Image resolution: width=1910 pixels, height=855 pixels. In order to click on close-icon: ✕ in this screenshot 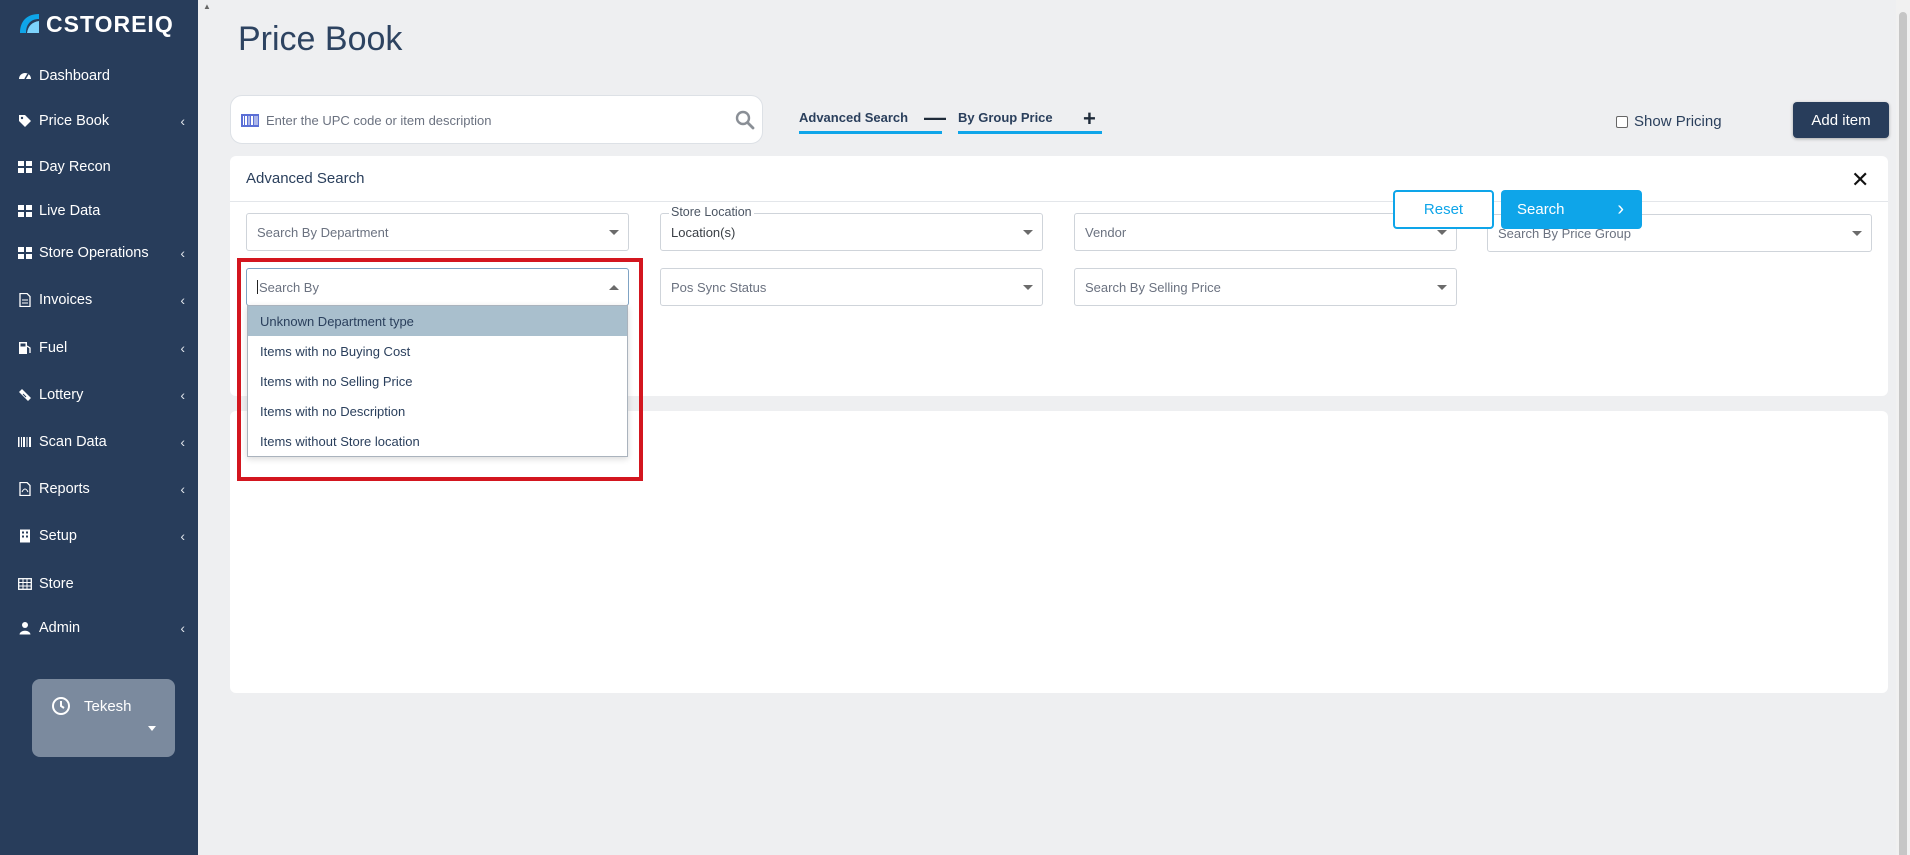, I will do `click(1860, 180)`.